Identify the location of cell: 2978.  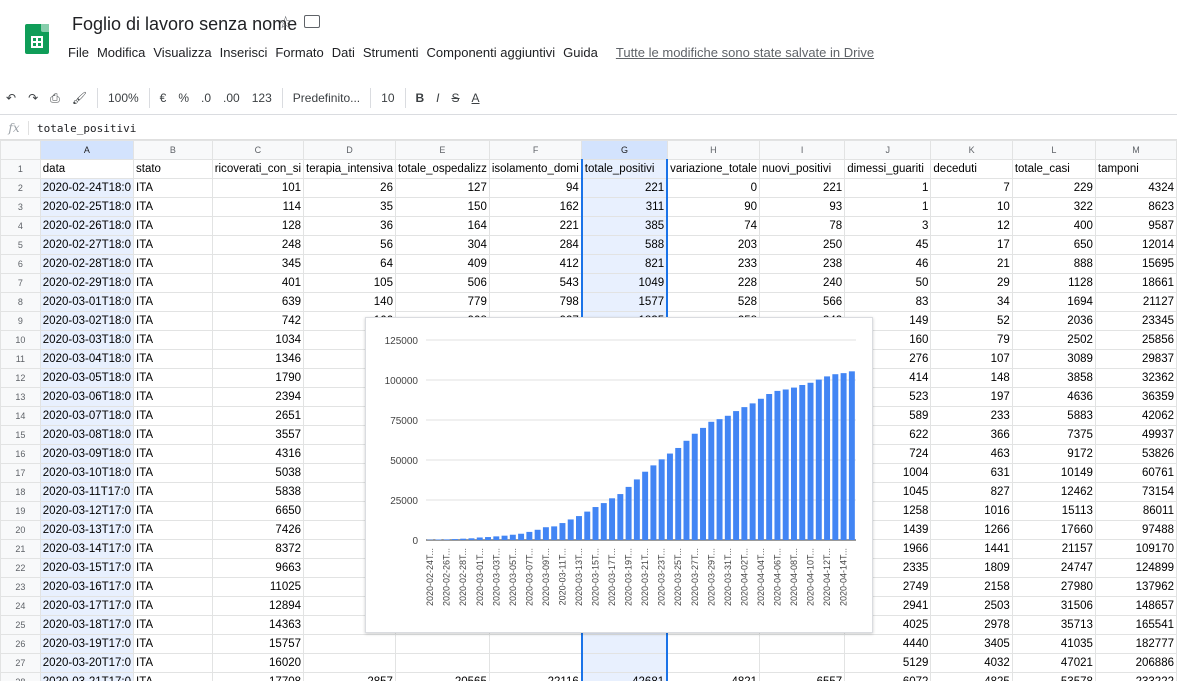
(971, 625).